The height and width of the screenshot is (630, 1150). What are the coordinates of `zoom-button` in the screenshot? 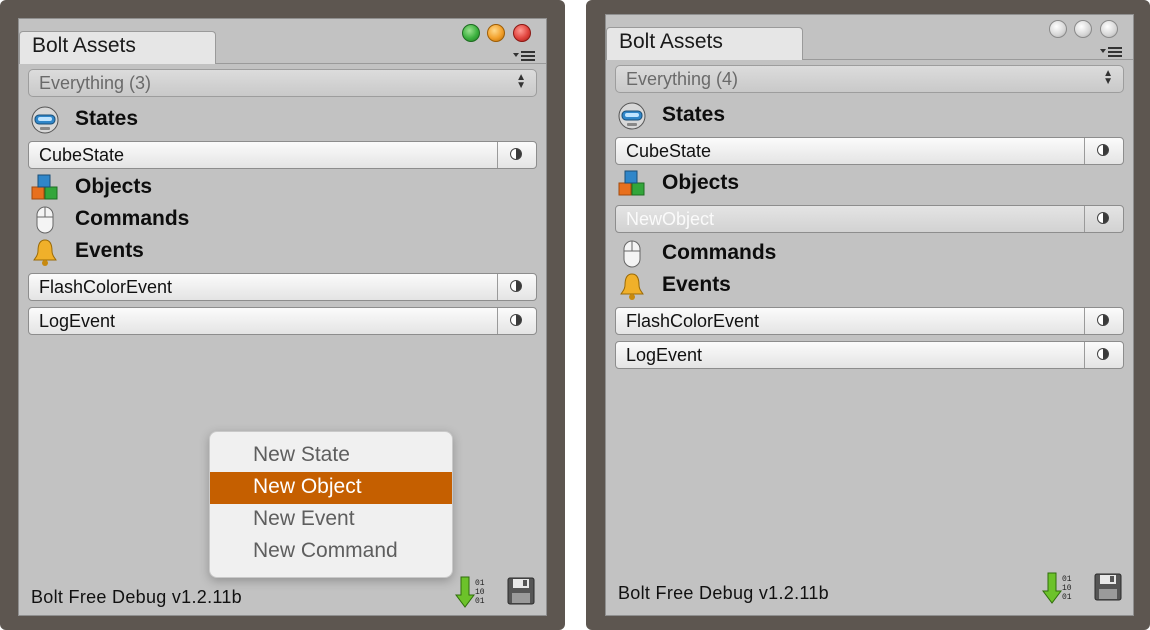 It's located at (471, 33).